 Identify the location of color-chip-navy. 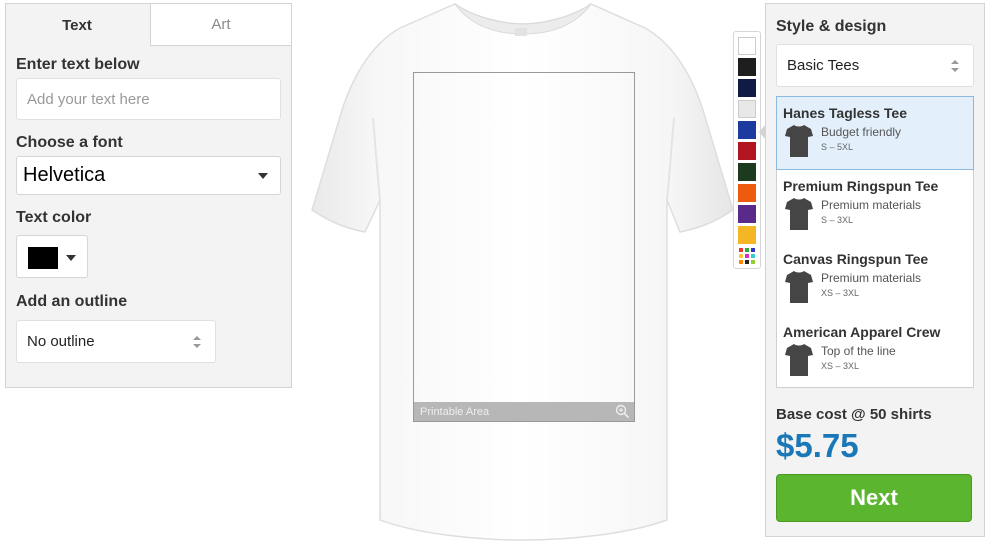
(747, 88).